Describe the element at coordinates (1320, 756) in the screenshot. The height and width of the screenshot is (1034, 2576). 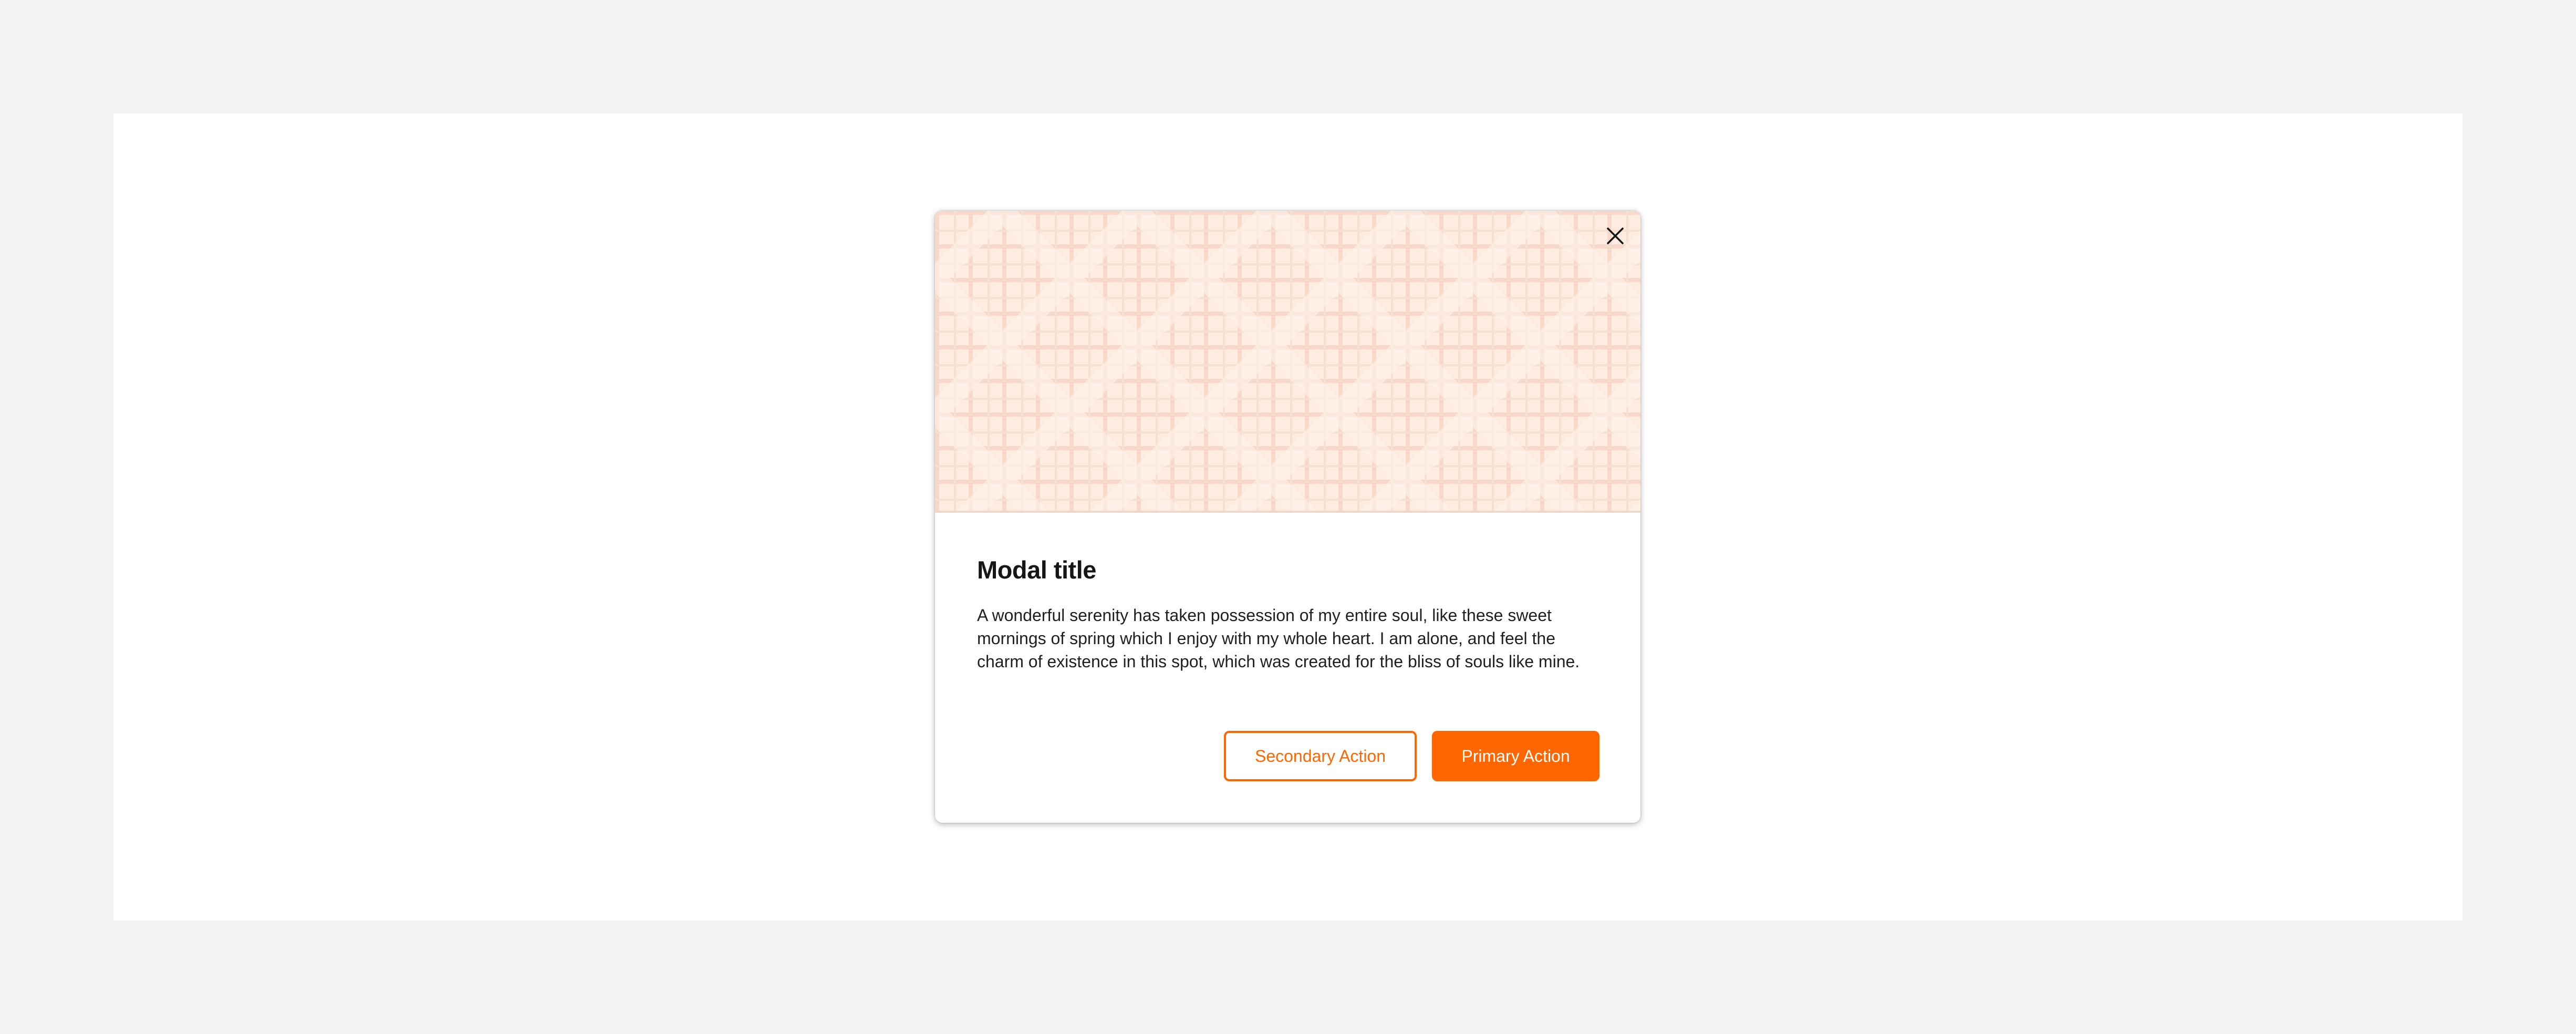
I see `secondary-action-button: Secondary Action` at that location.